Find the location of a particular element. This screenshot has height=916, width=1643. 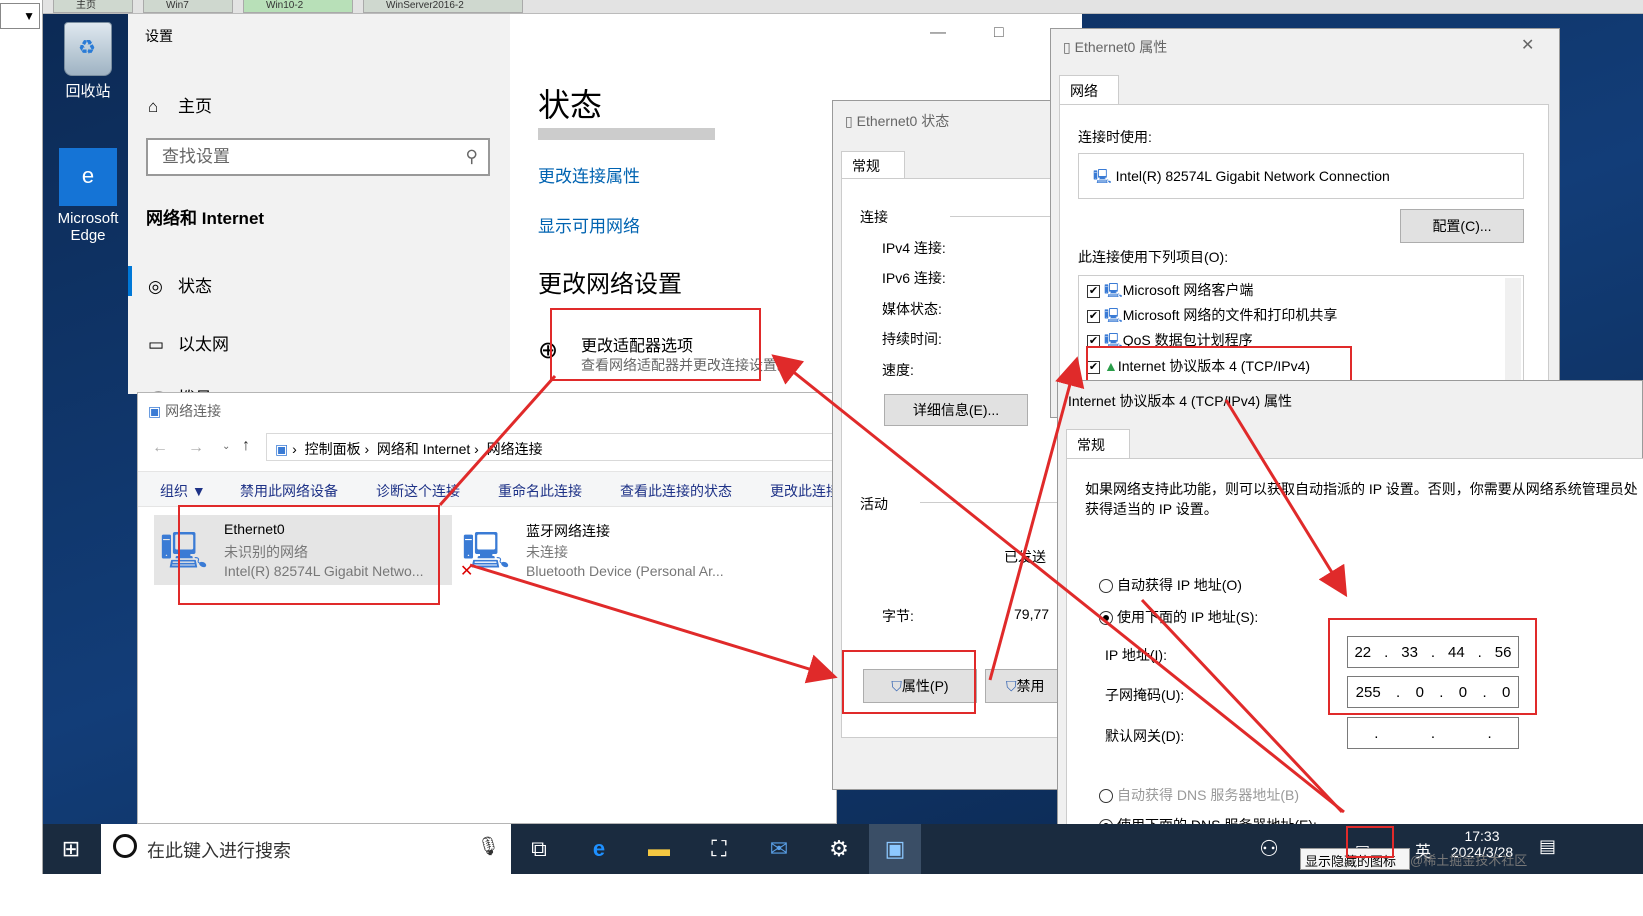

desktop-icon-label: Edge is located at coordinates (88, 235).